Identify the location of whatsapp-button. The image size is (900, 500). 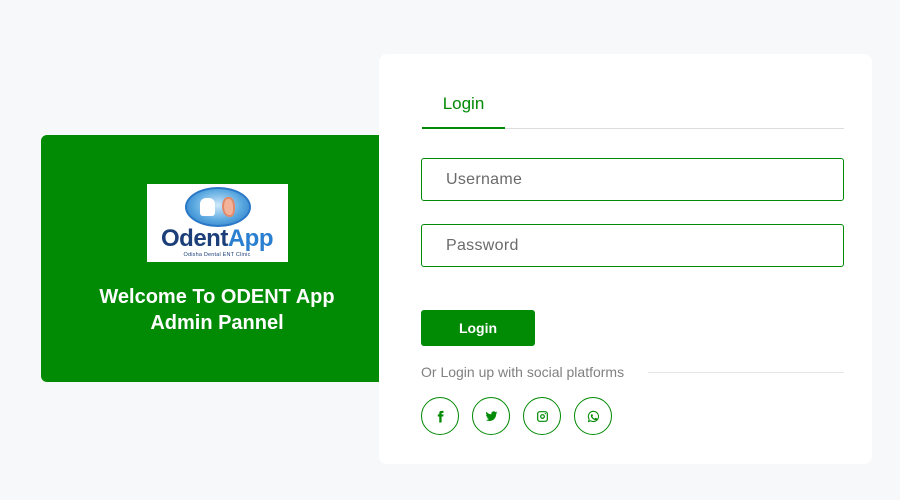
(593, 416).